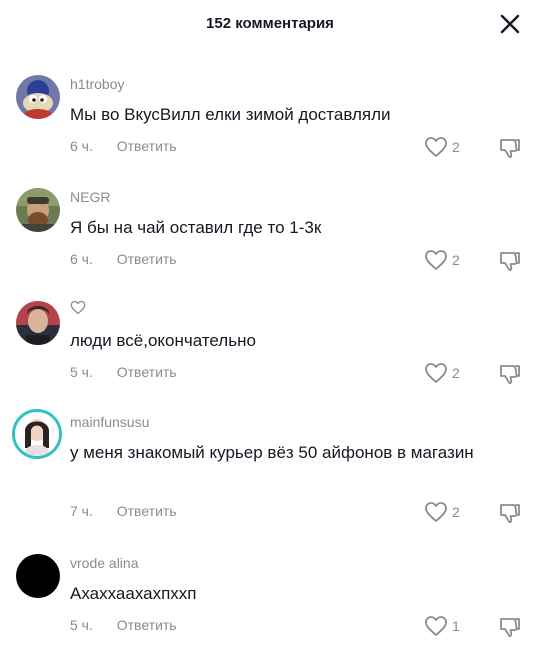  I want to click on comment-username: mainfunsusu, so click(109, 422).